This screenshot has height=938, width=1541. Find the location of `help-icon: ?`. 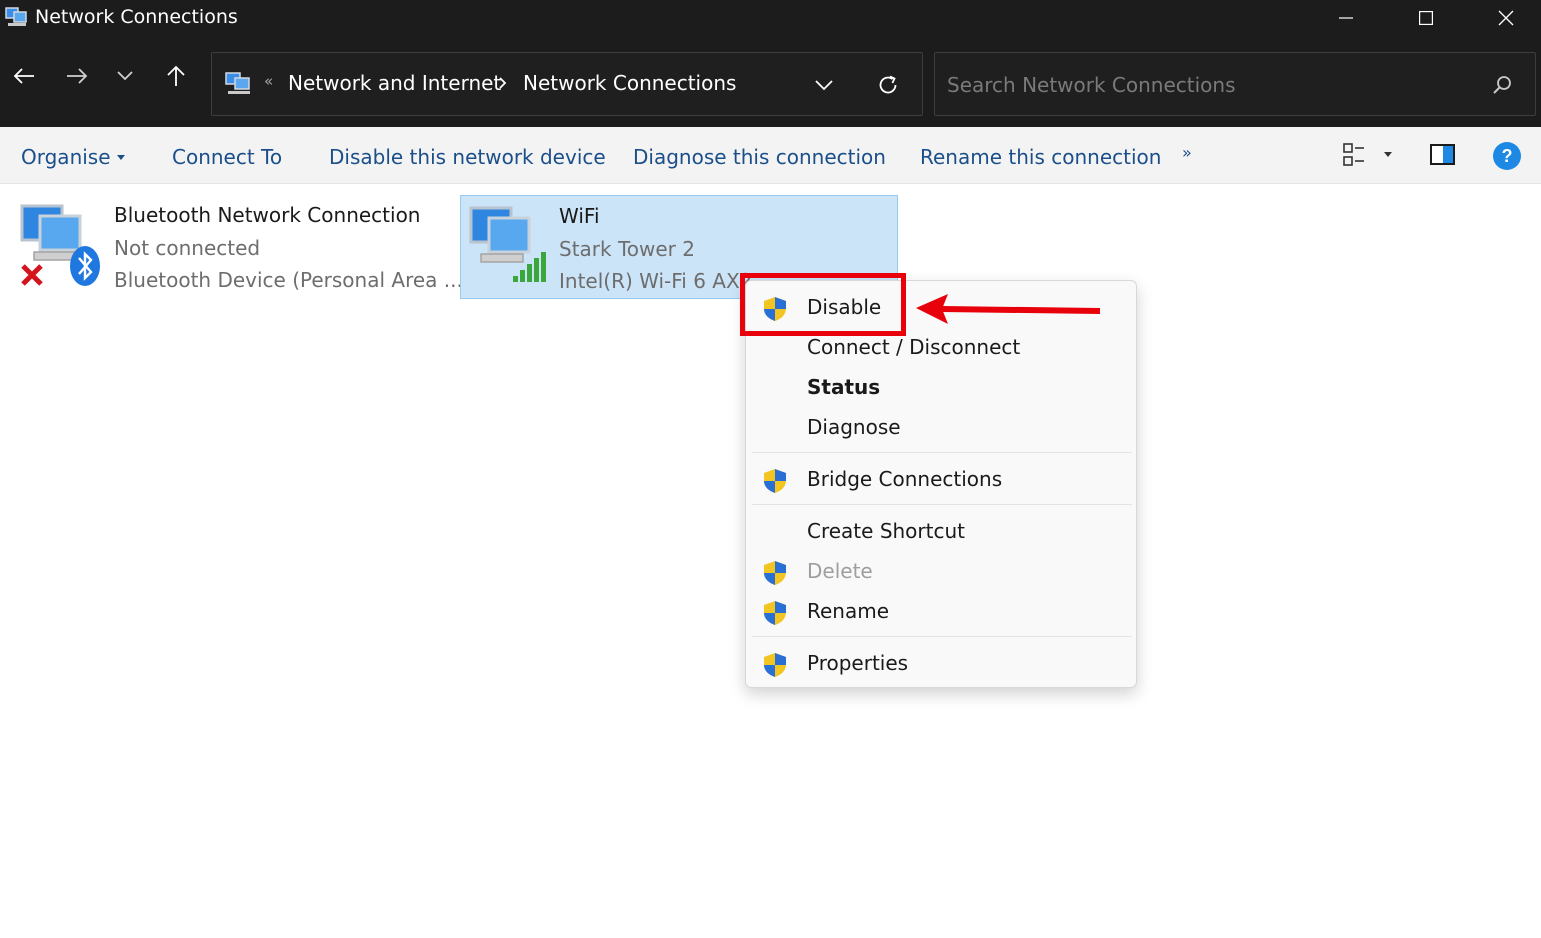

help-icon: ? is located at coordinates (1507, 156).